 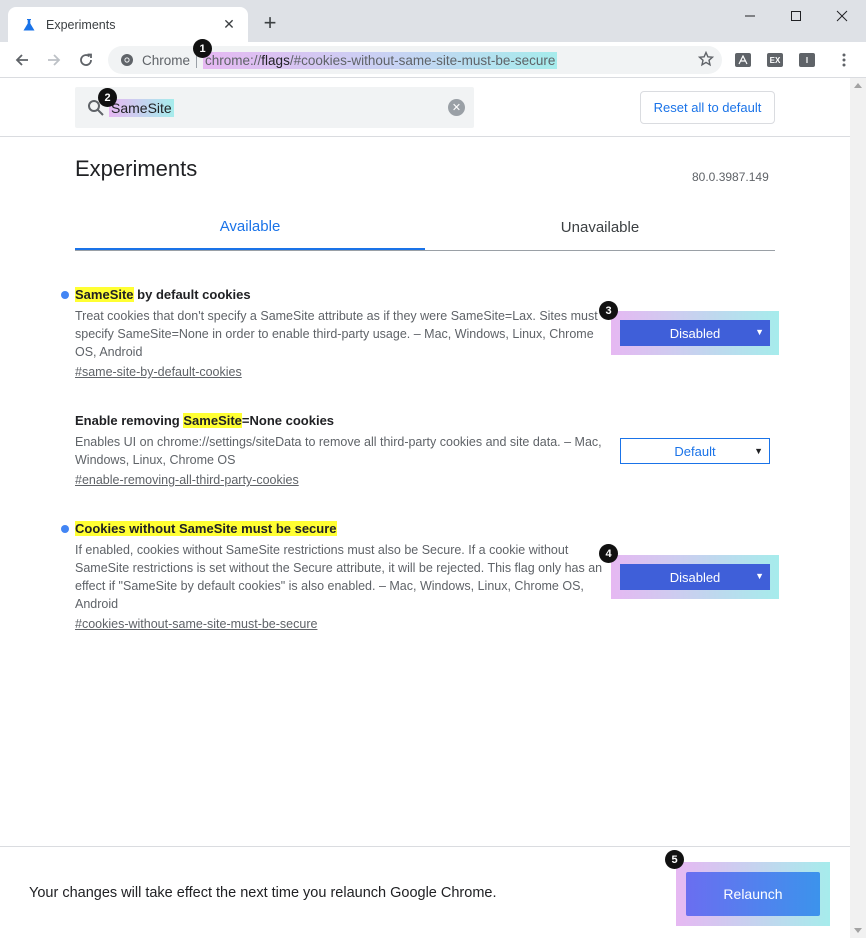 I want to click on experiment-select-3: Disabled ▼, so click(x=695, y=577).